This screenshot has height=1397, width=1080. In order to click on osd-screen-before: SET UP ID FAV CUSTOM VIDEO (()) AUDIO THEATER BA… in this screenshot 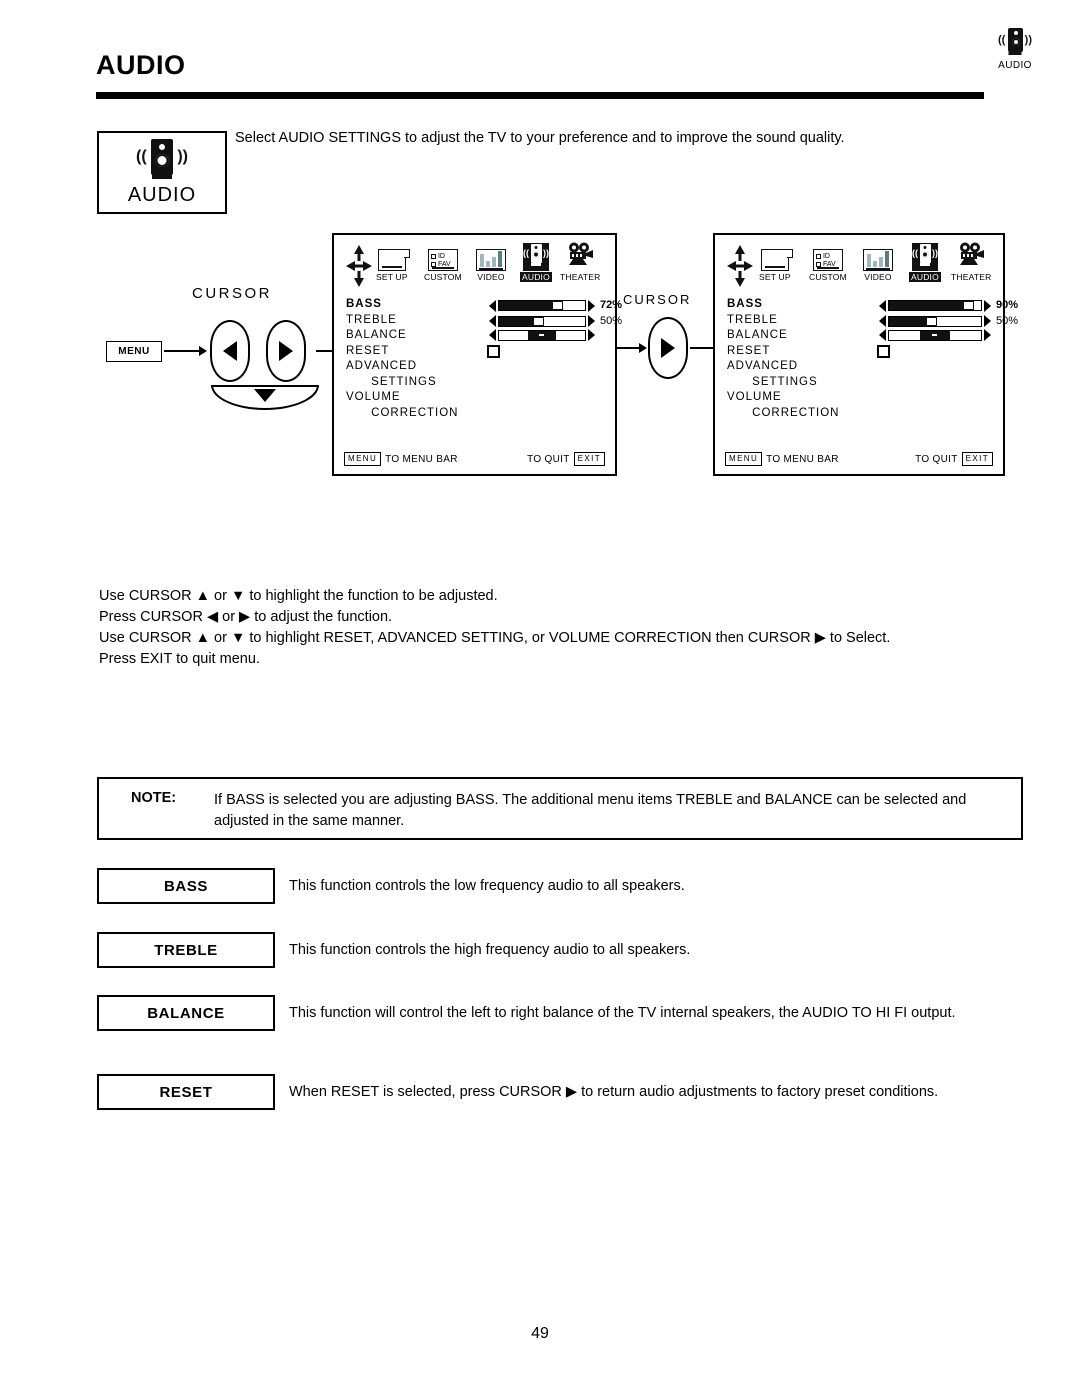, I will do `click(477, 354)`.